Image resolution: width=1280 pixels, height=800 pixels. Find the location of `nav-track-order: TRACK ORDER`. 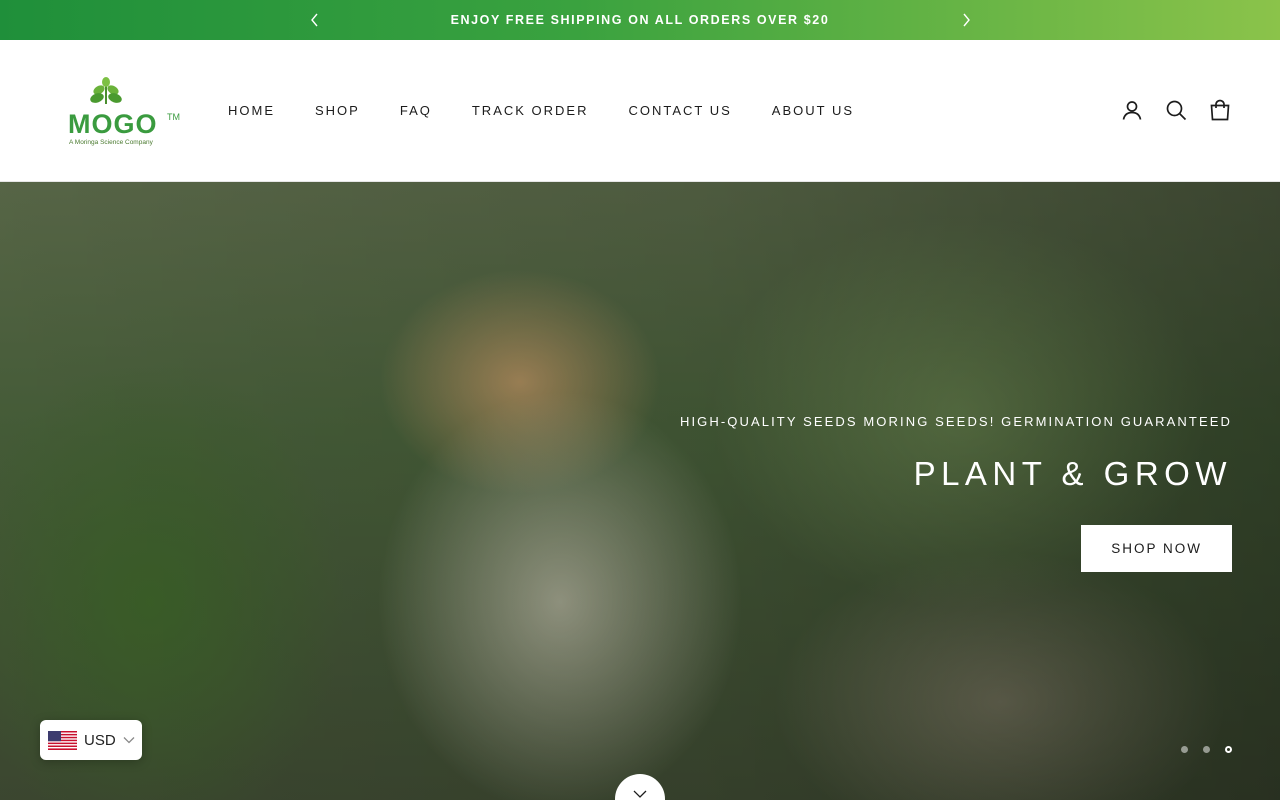

nav-track-order: TRACK ORDER is located at coordinates (530, 110).